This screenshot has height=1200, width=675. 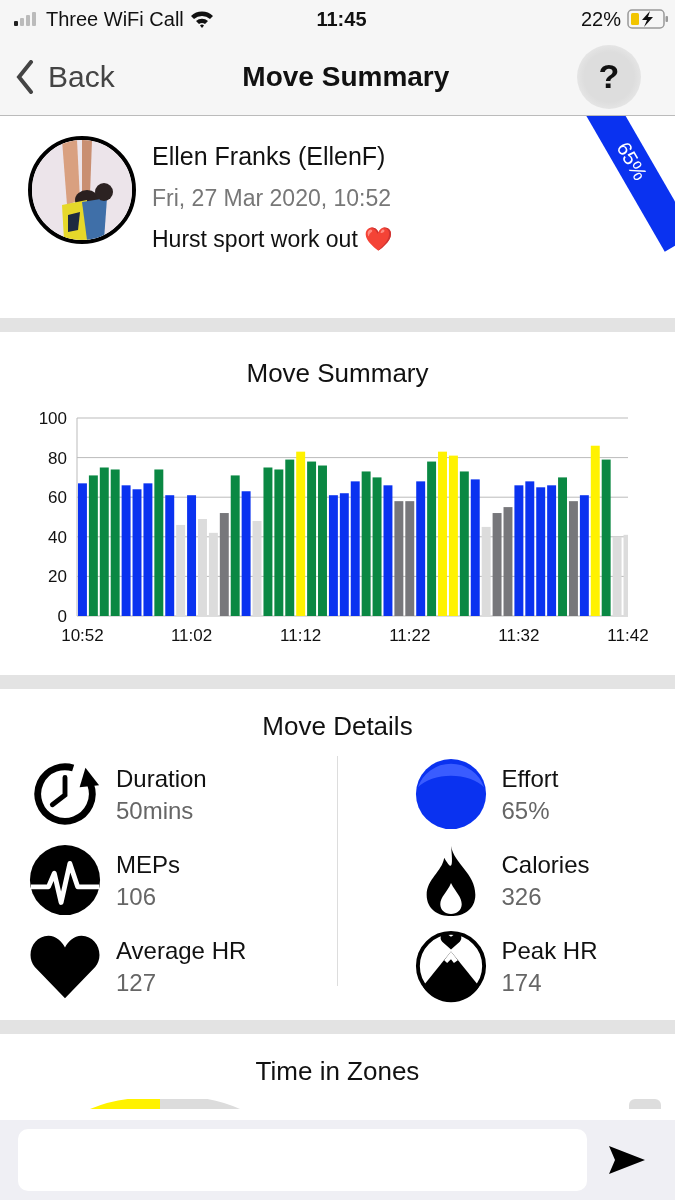 I want to click on section-title: Move Details, so click(x=337, y=726).